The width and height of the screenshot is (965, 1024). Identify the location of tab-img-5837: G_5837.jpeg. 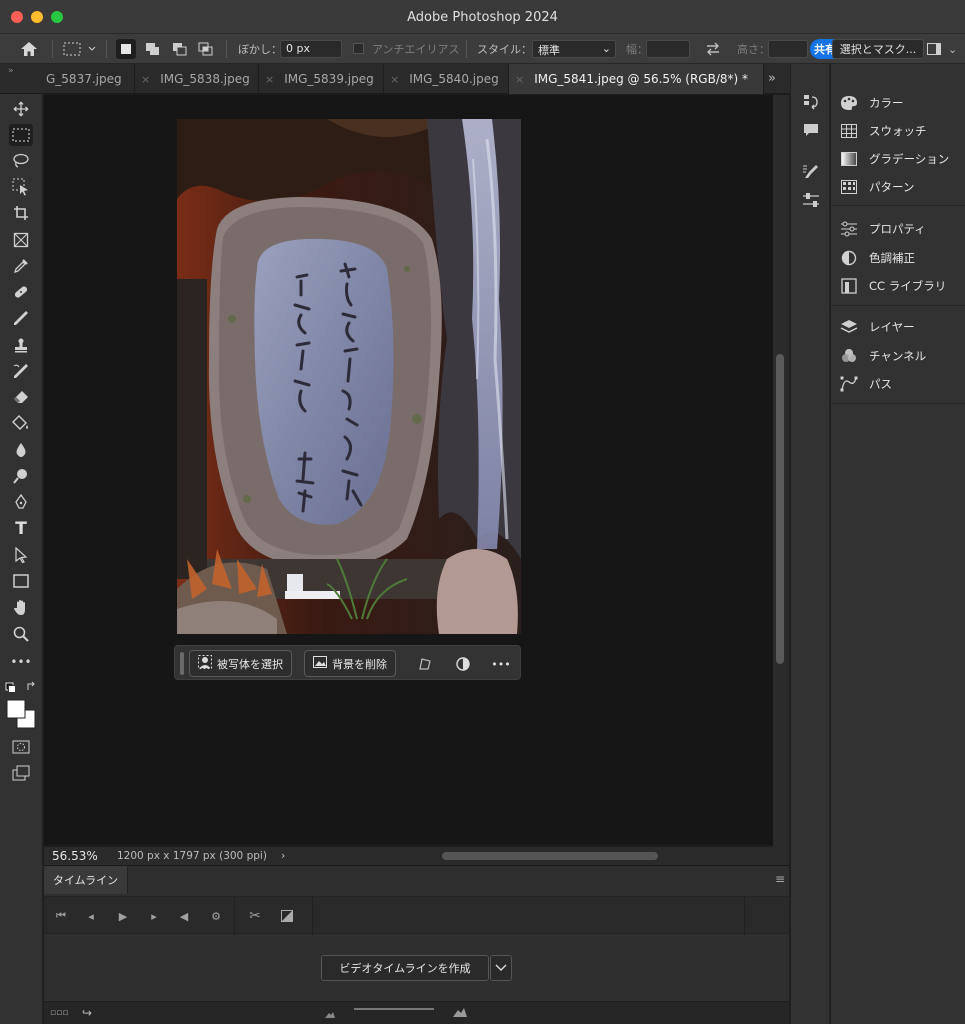
(67, 79).